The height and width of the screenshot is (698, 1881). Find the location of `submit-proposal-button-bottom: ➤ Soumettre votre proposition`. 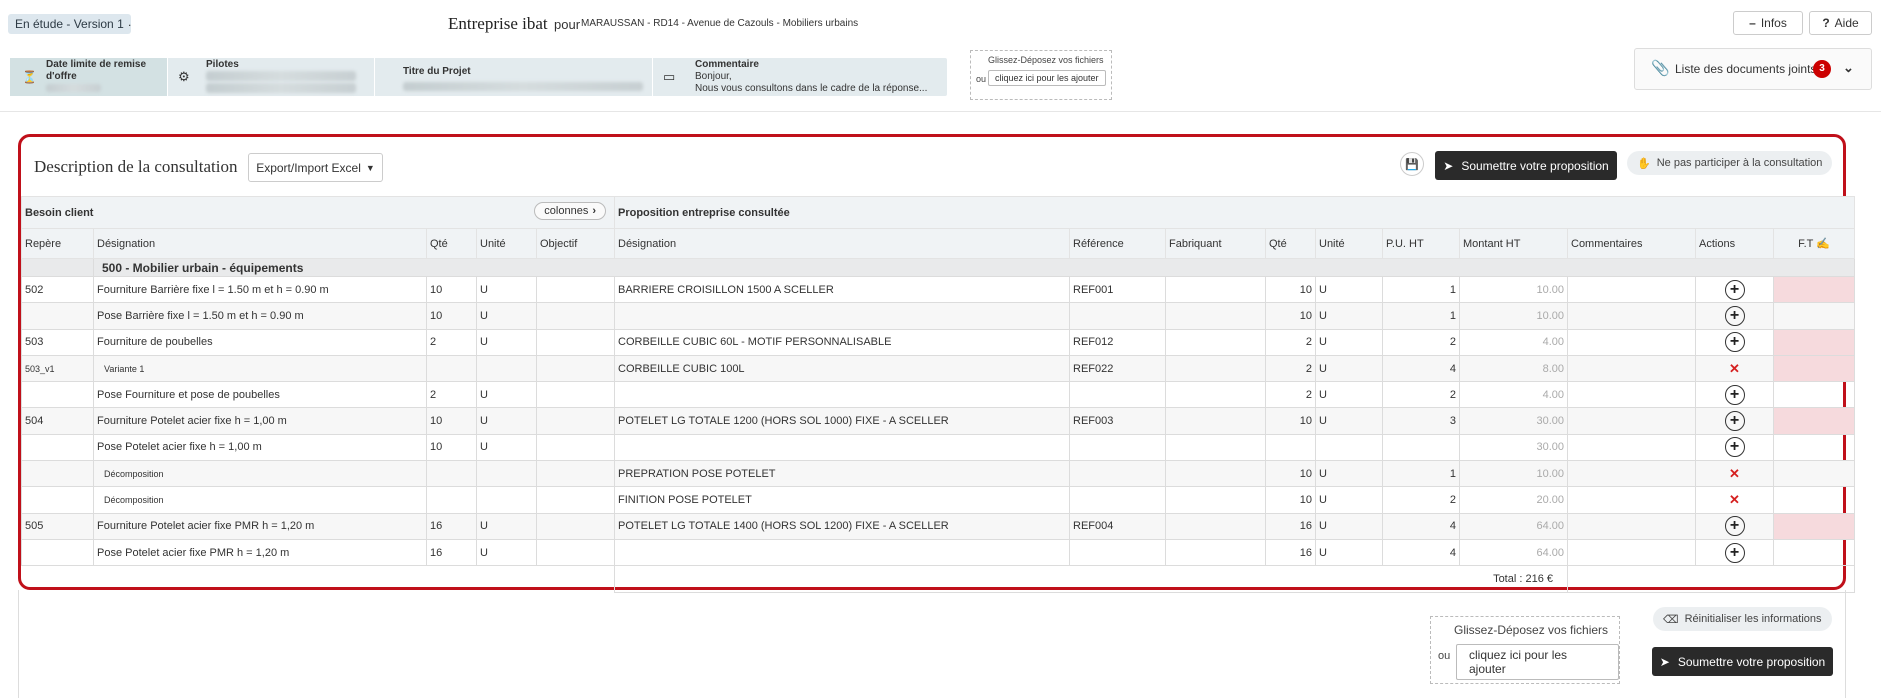

submit-proposal-button-bottom: ➤ Soumettre votre proposition is located at coordinates (1742, 661).